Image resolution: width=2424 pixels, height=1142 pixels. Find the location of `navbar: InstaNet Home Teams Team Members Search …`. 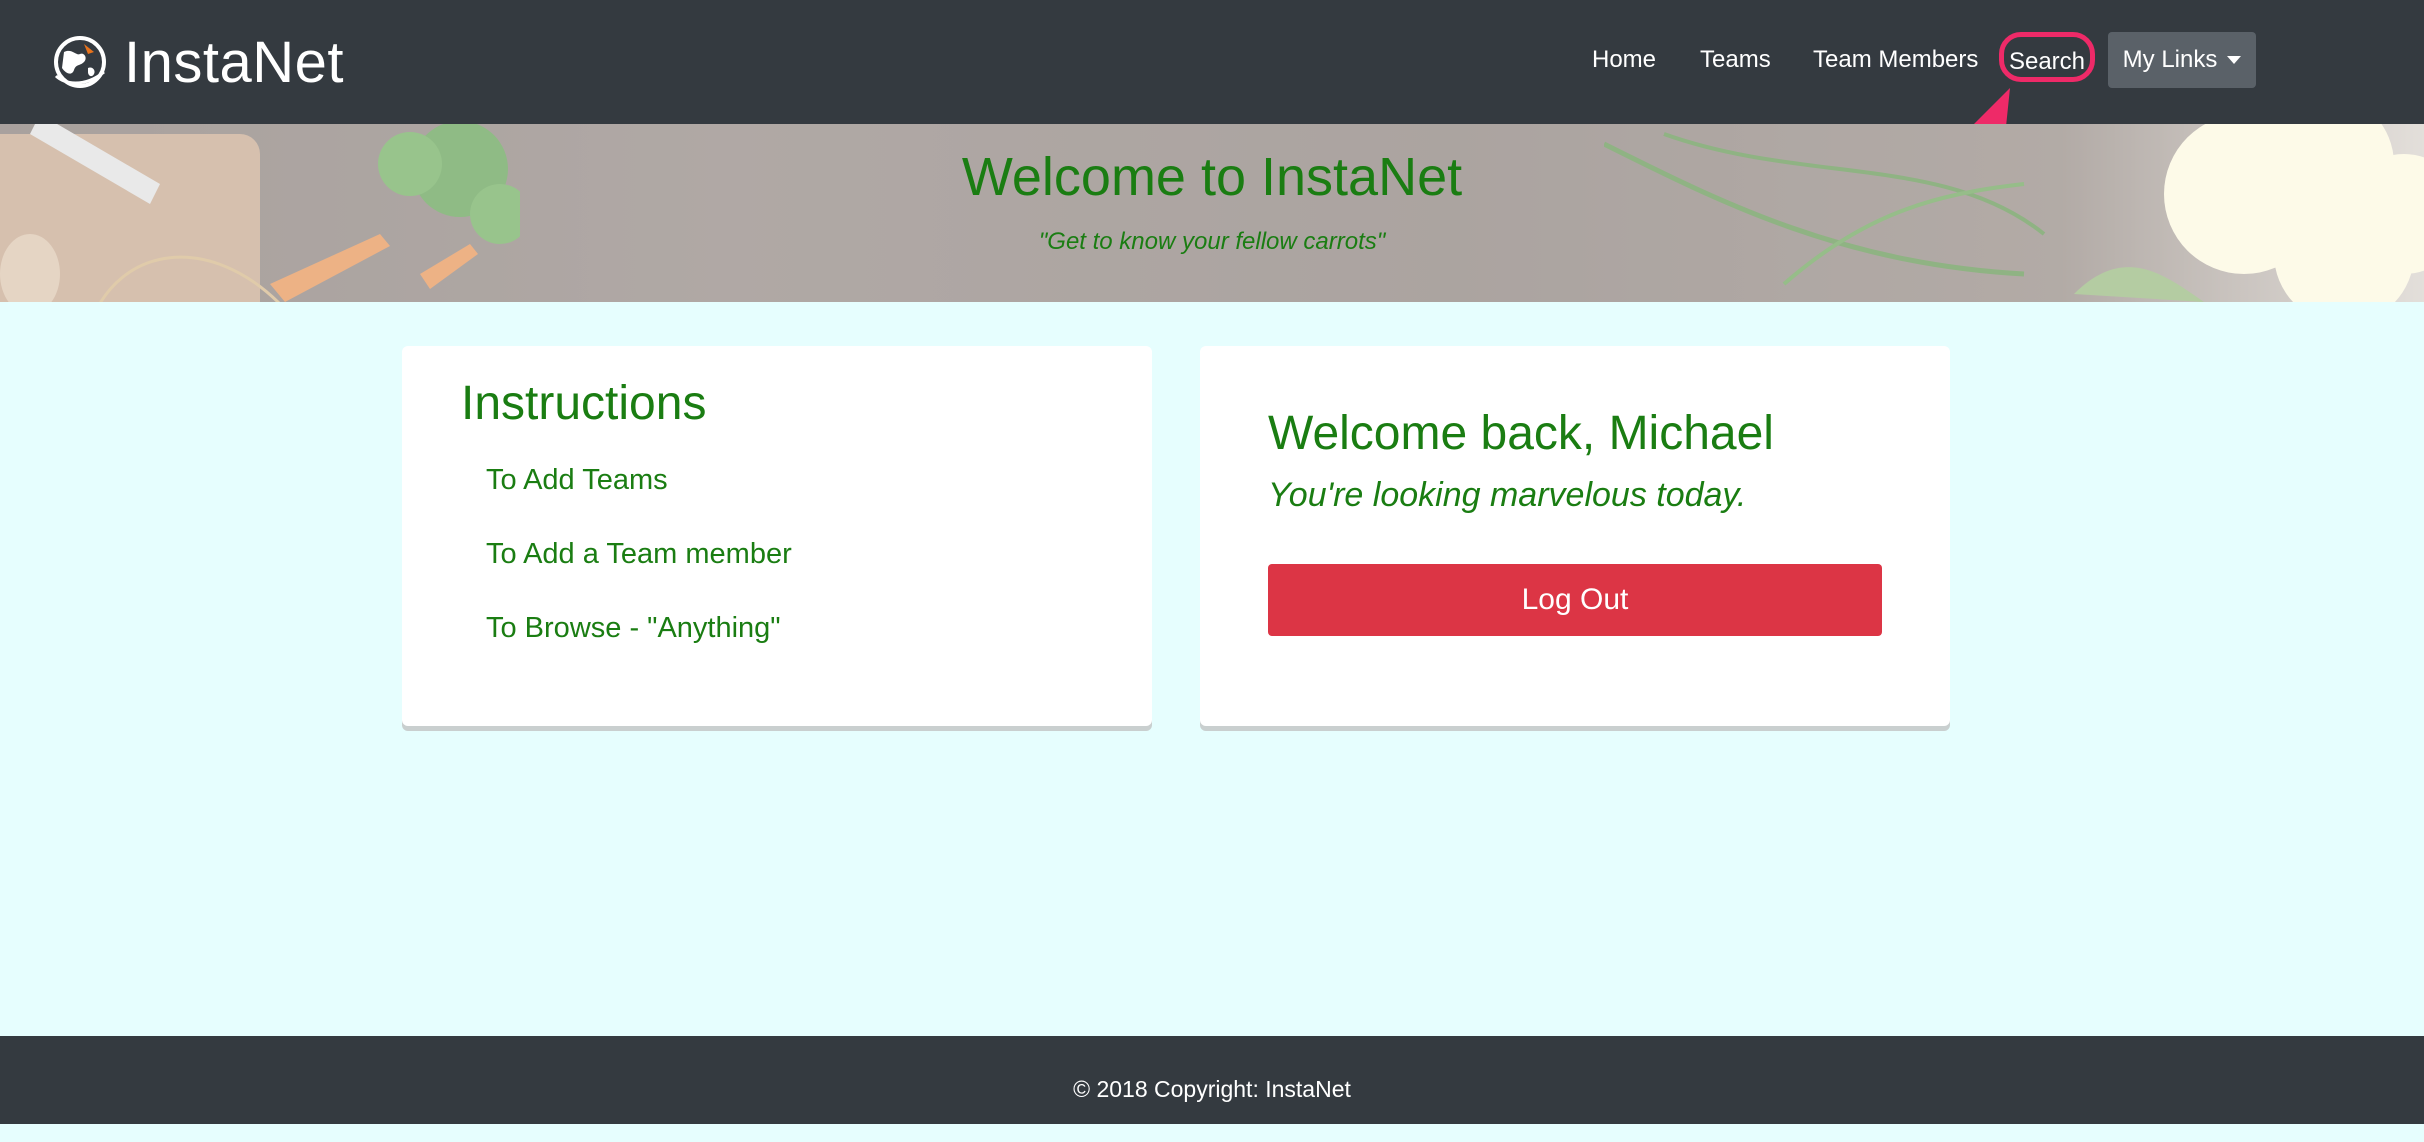

navbar: InstaNet Home Teams Team Members Search … is located at coordinates (1212, 62).